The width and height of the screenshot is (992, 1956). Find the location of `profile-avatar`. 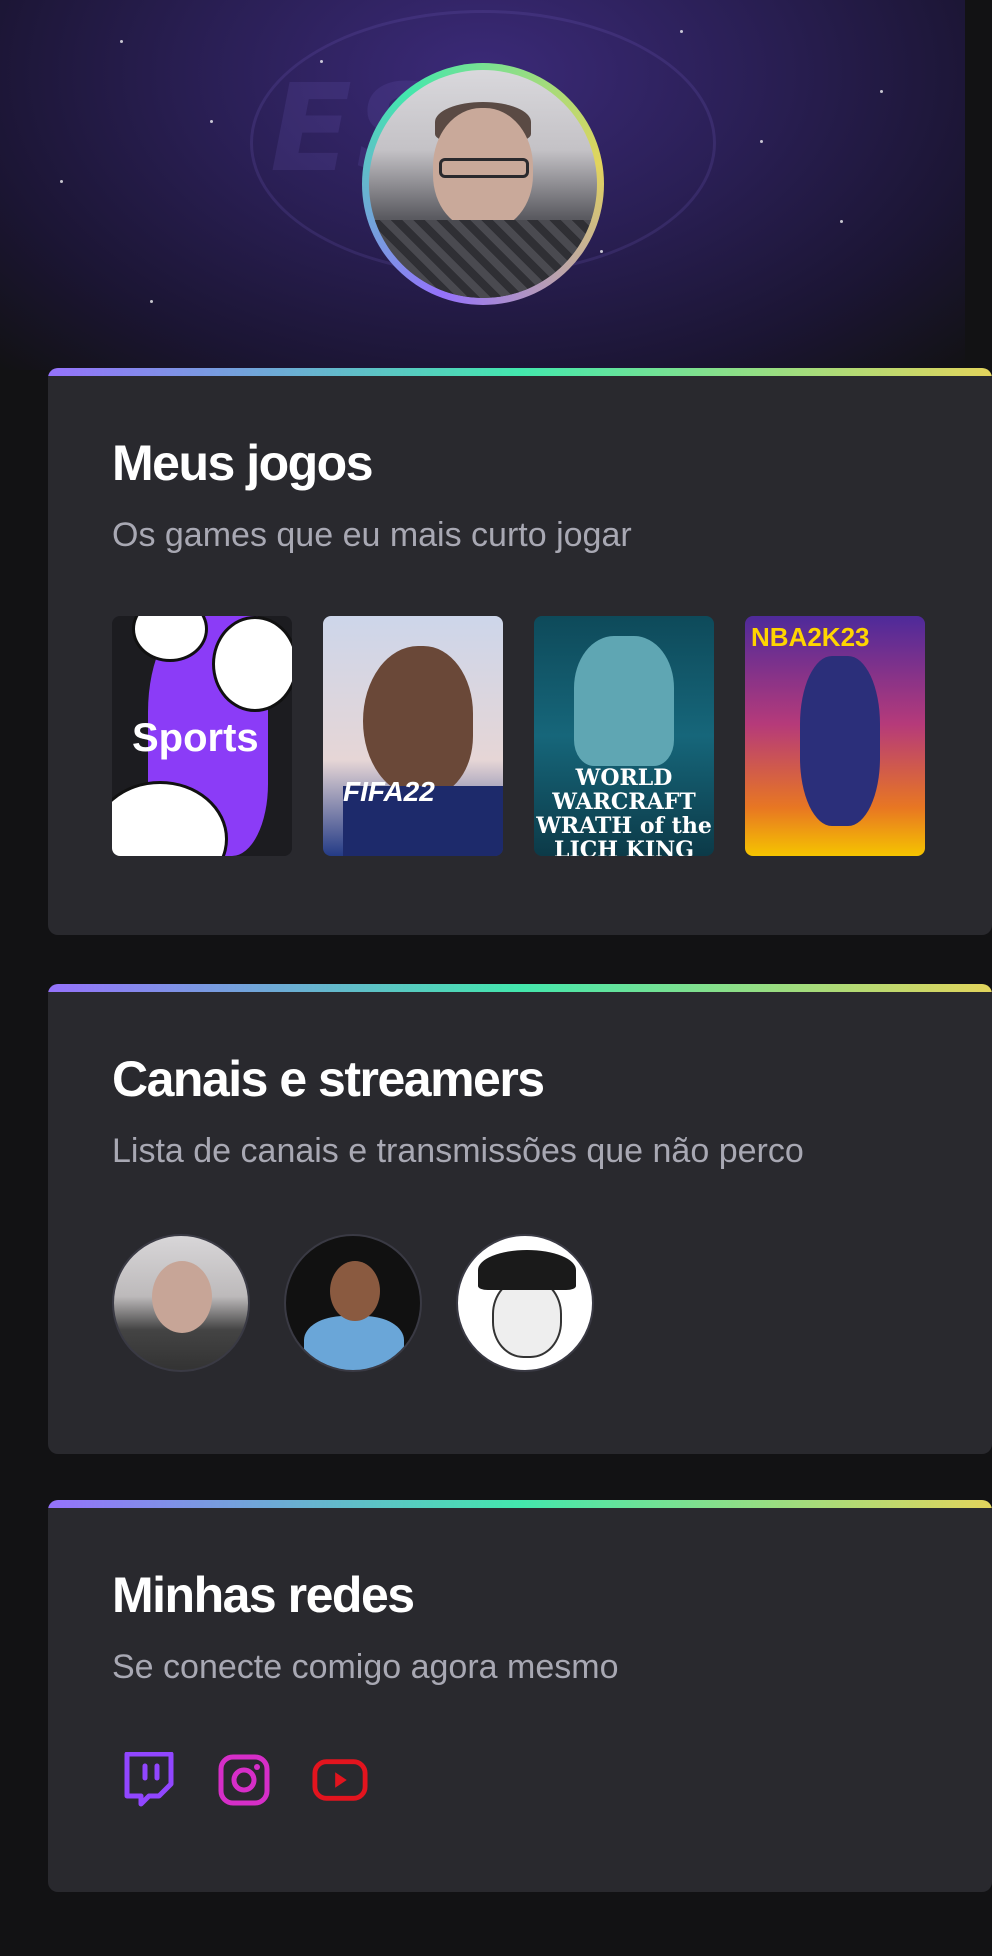

profile-avatar is located at coordinates (483, 184).